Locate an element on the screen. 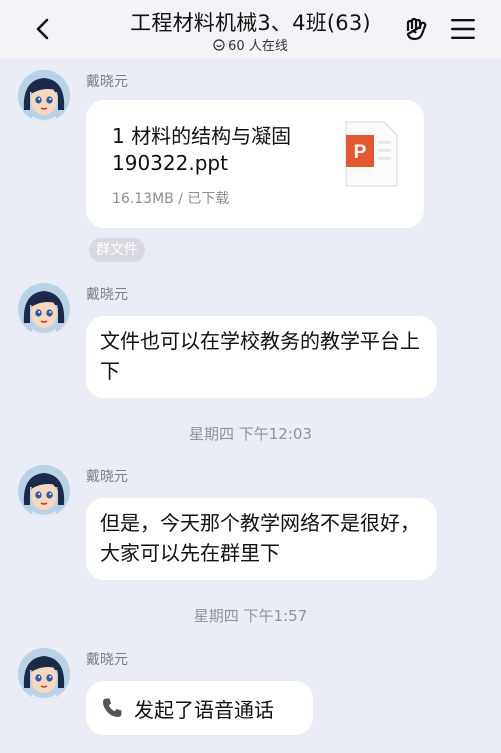 The image size is (501, 753). menu-icon is located at coordinates (463, 29).